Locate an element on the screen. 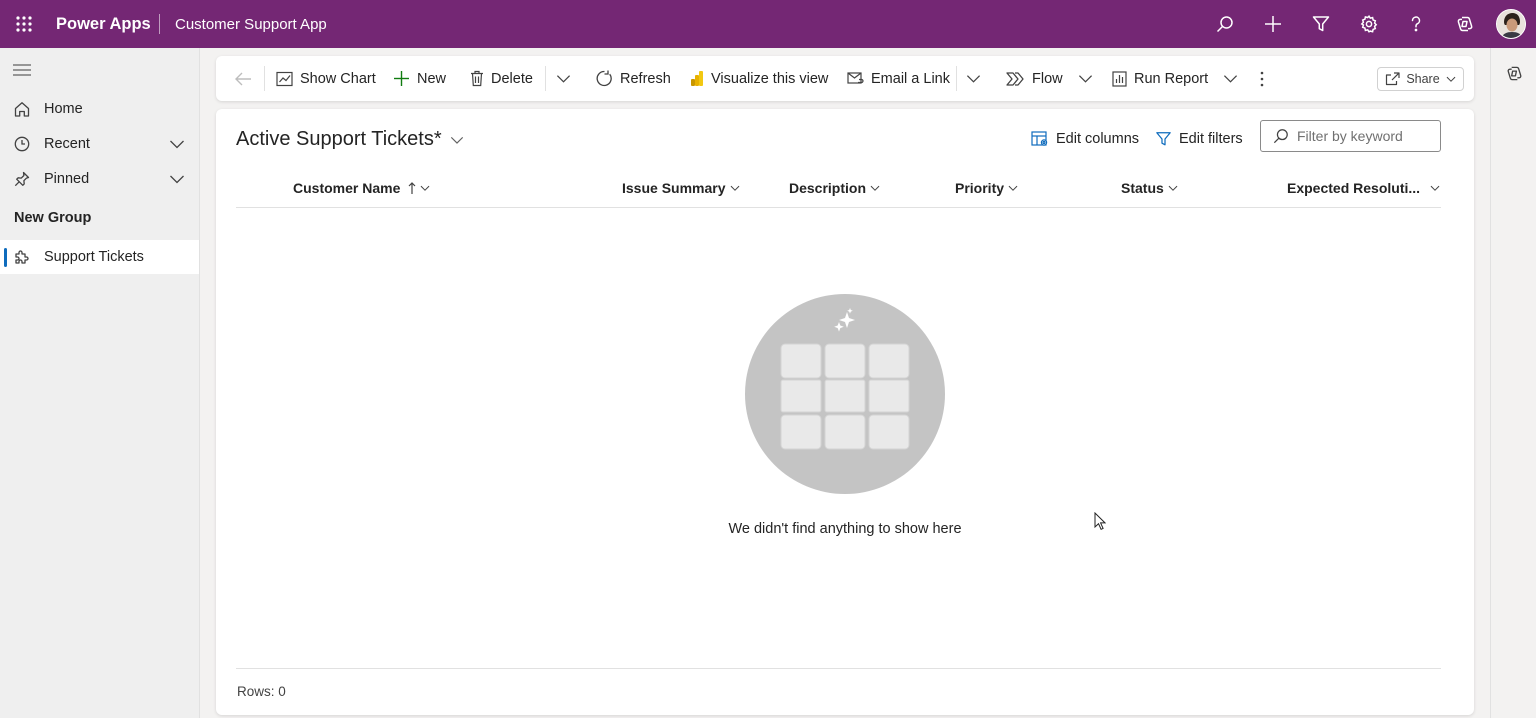  settings-icon is located at coordinates (1369, 24).